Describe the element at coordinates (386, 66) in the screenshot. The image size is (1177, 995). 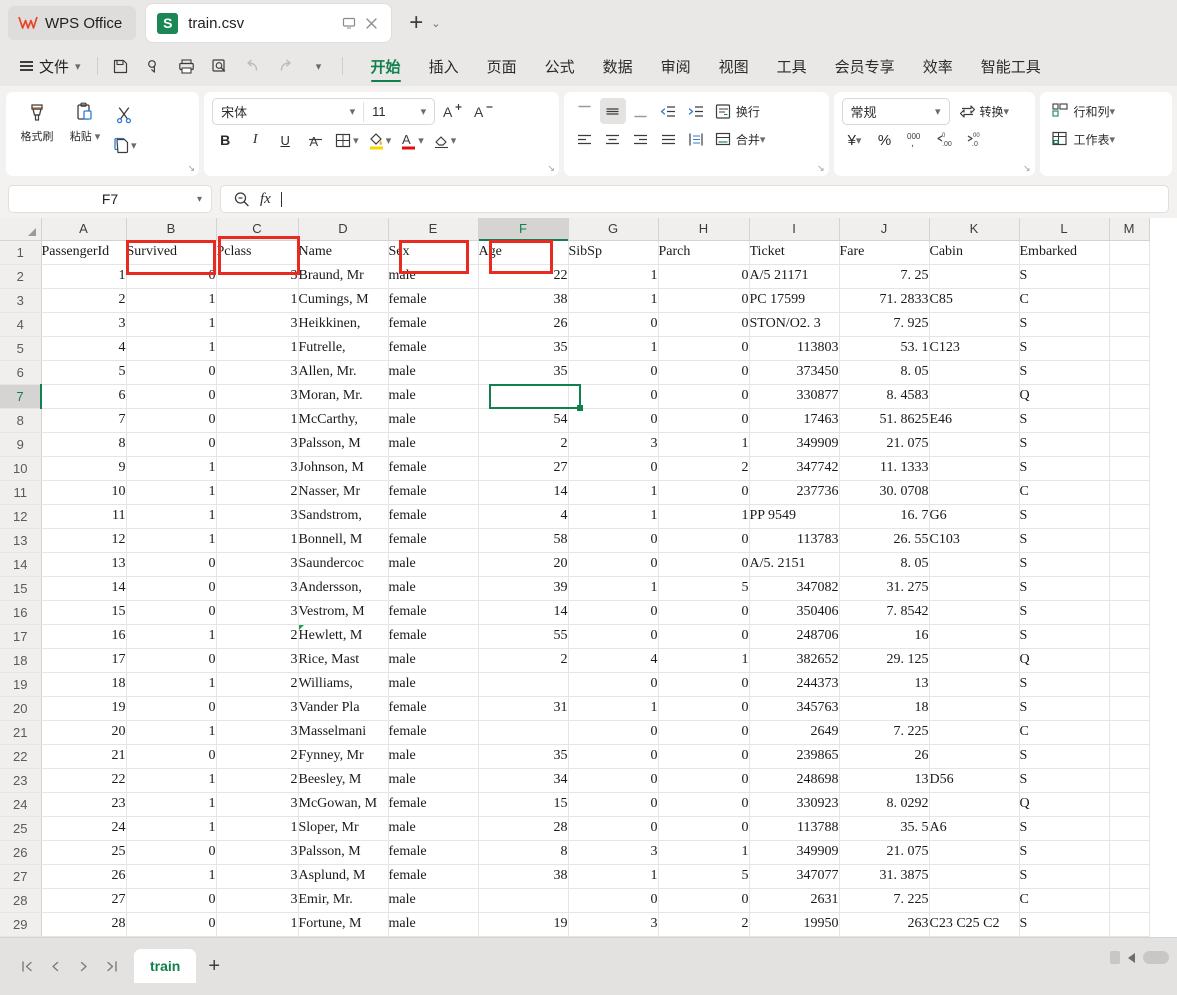
I see `ribbon-tab-home: 开始` at that location.